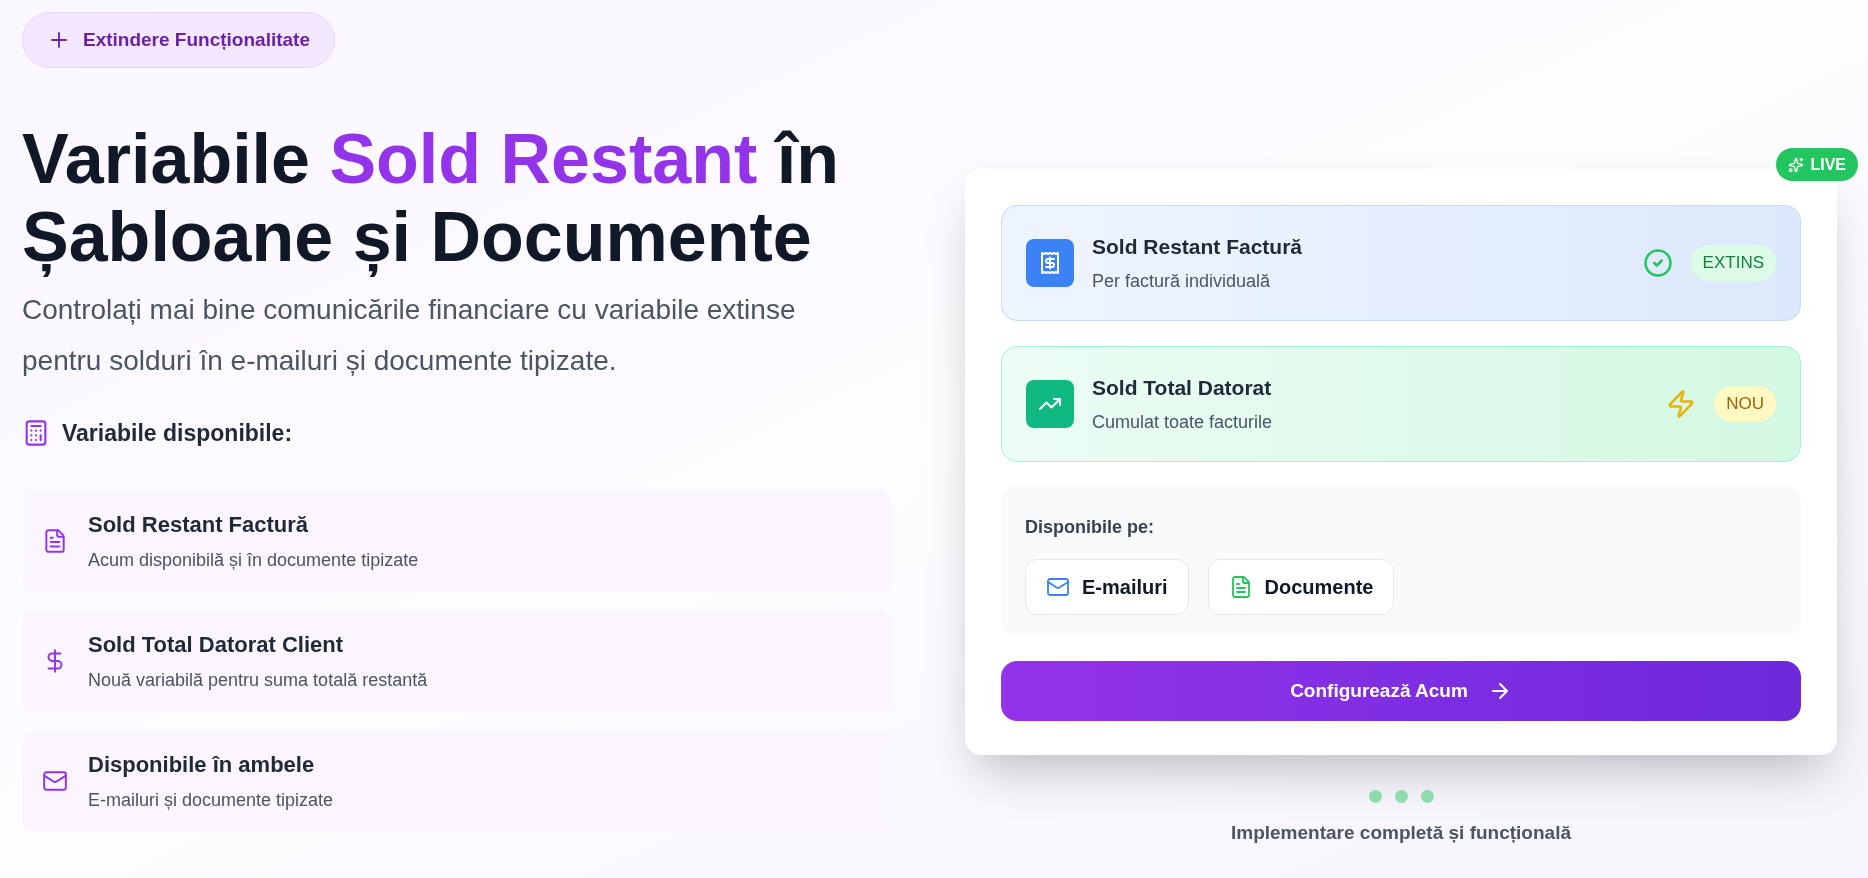  I want to click on page-subtitle: Controlați mai bine comunicările financiare cu variabile extinse pentru solduri în e-mailuri și documente tipizate., so click(409, 335).